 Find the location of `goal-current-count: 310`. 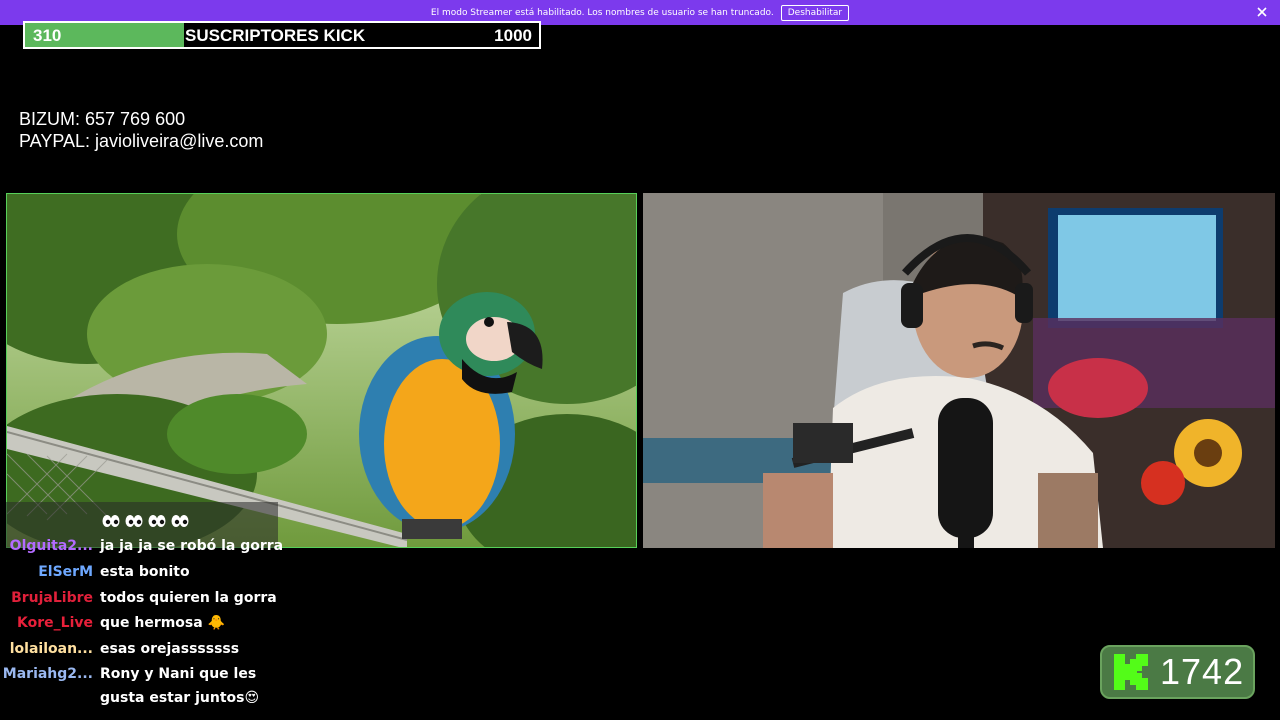

goal-current-count: 310 is located at coordinates (47, 35).